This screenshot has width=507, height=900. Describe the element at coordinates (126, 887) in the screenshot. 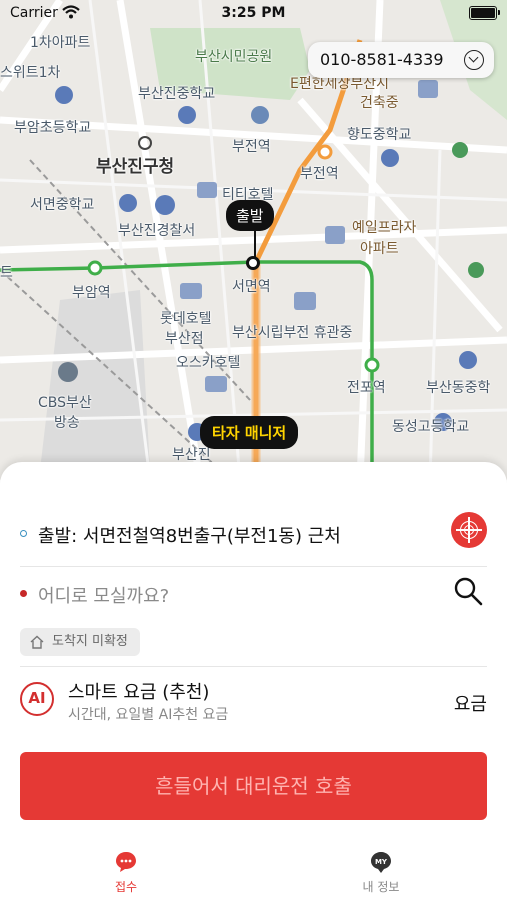

I see `tab-label: 접수` at that location.